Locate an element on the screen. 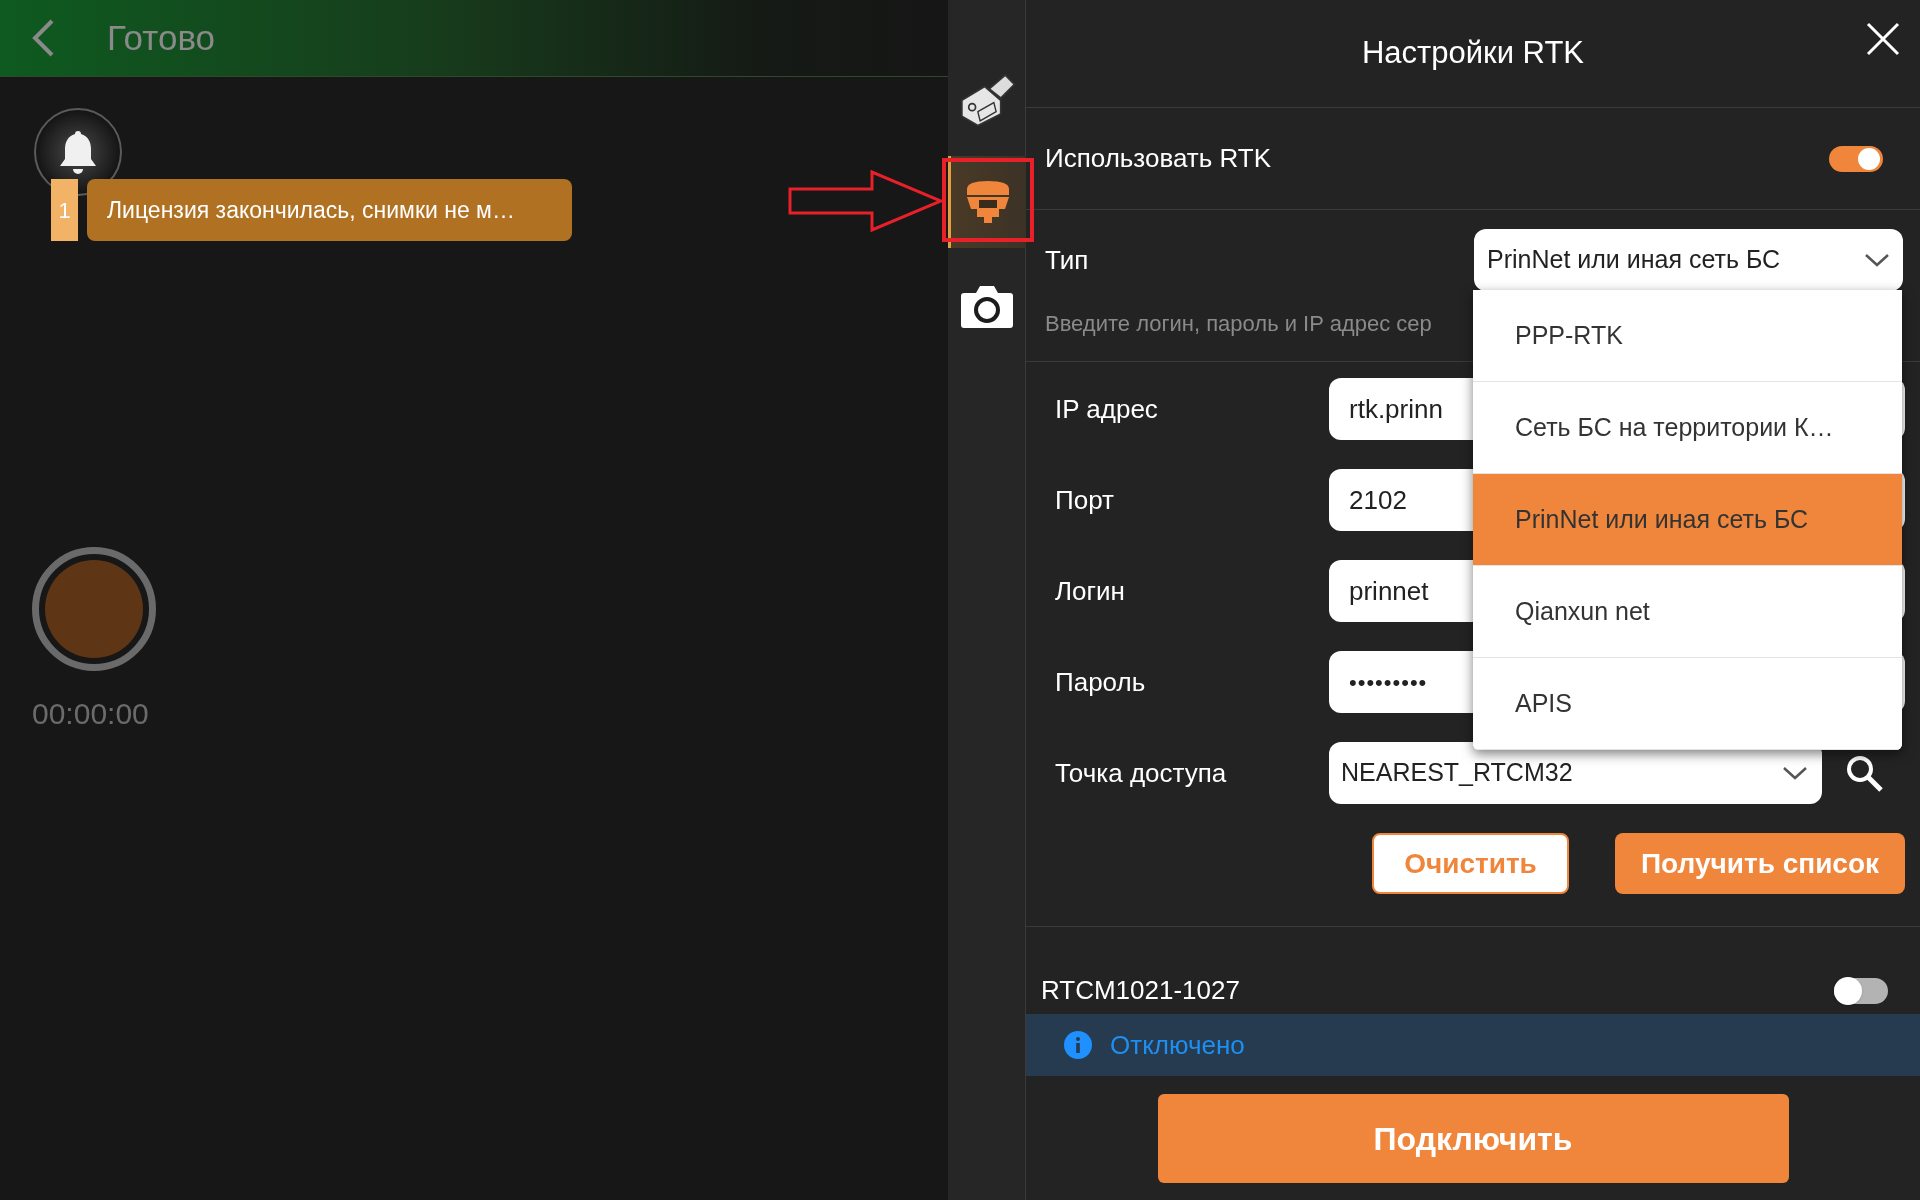 This screenshot has width=1920, height=1200. panel-title: Настройки RTK is located at coordinates (1473, 53).